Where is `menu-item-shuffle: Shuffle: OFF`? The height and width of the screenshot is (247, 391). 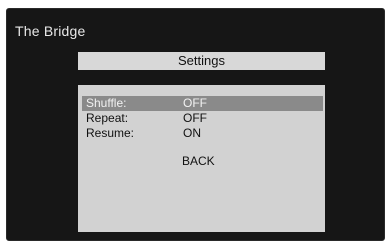
menu-item-shuffle: Shuffle: OFF is located at coordinates (202, 103).